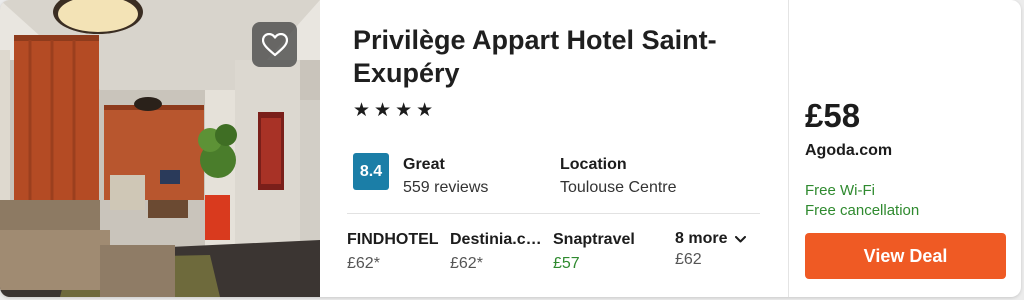  Describe the element at coordinates (849, 150) in the screenshot. I see `deal-provider: Agoda.com` at that location.